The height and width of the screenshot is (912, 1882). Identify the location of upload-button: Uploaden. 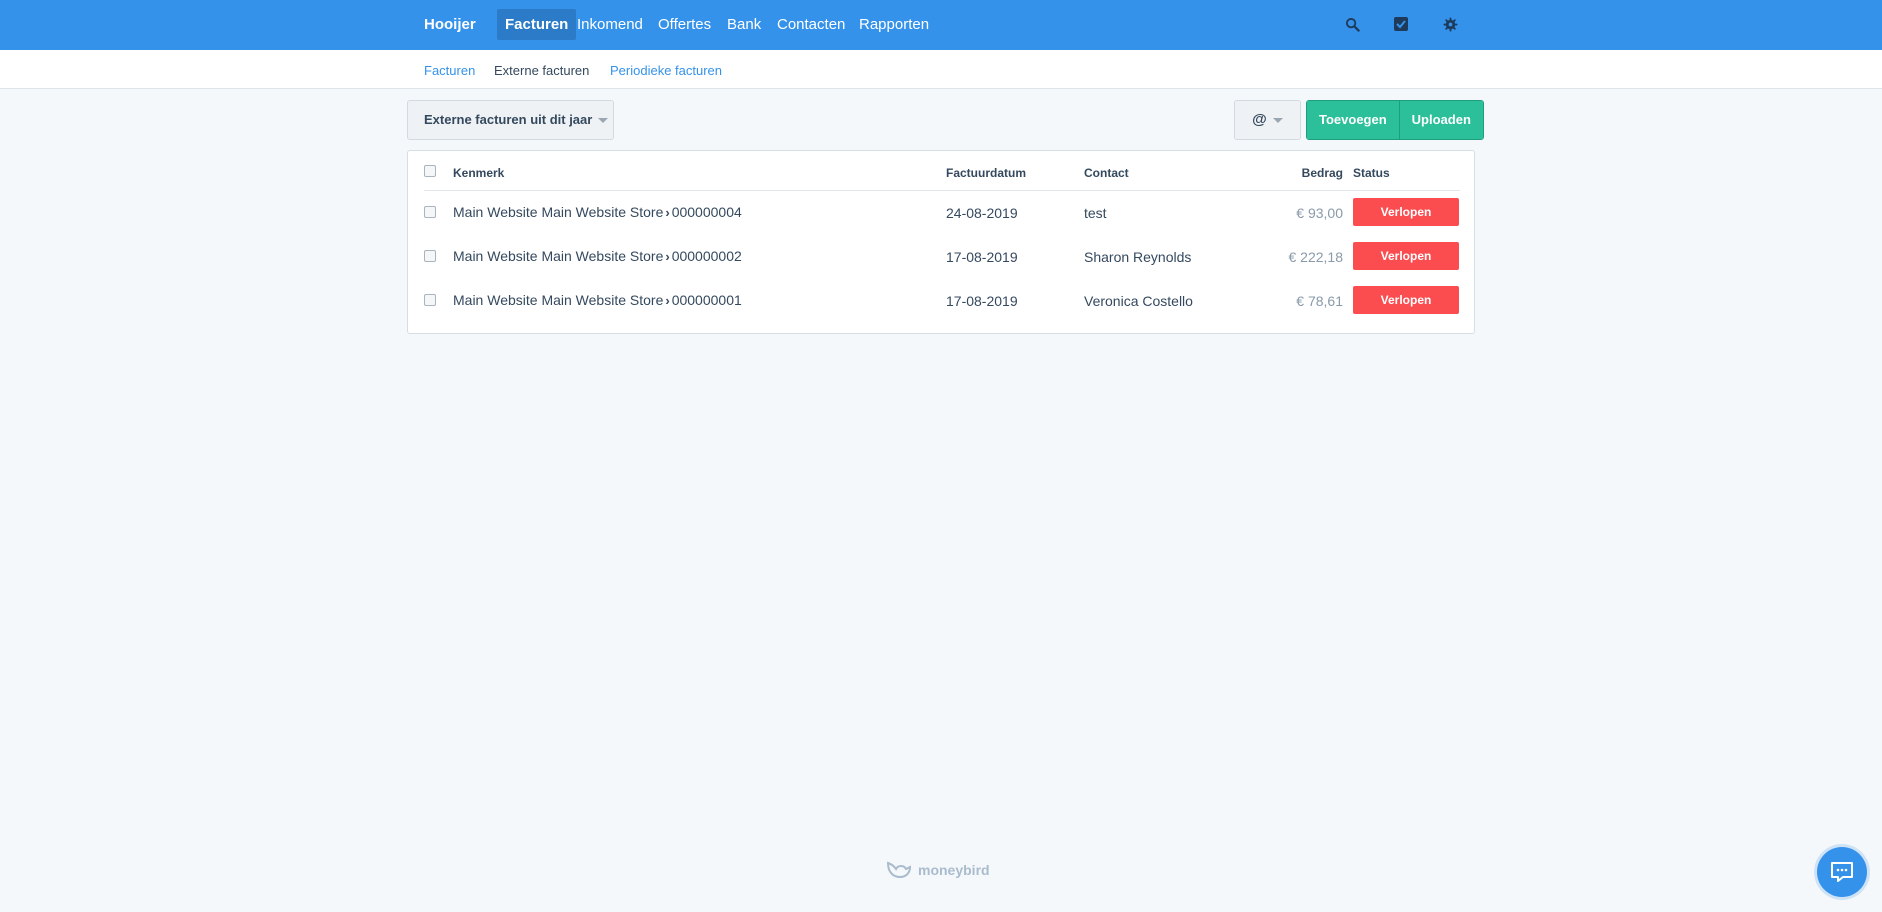
(1440, 120).